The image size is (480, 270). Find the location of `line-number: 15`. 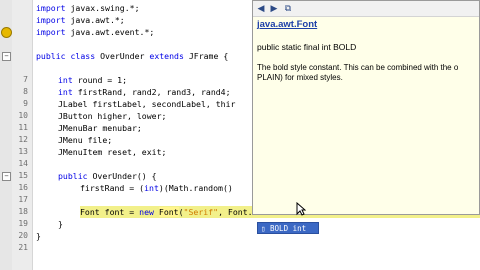

line-number: 15 is located at coordinates (23, 175).